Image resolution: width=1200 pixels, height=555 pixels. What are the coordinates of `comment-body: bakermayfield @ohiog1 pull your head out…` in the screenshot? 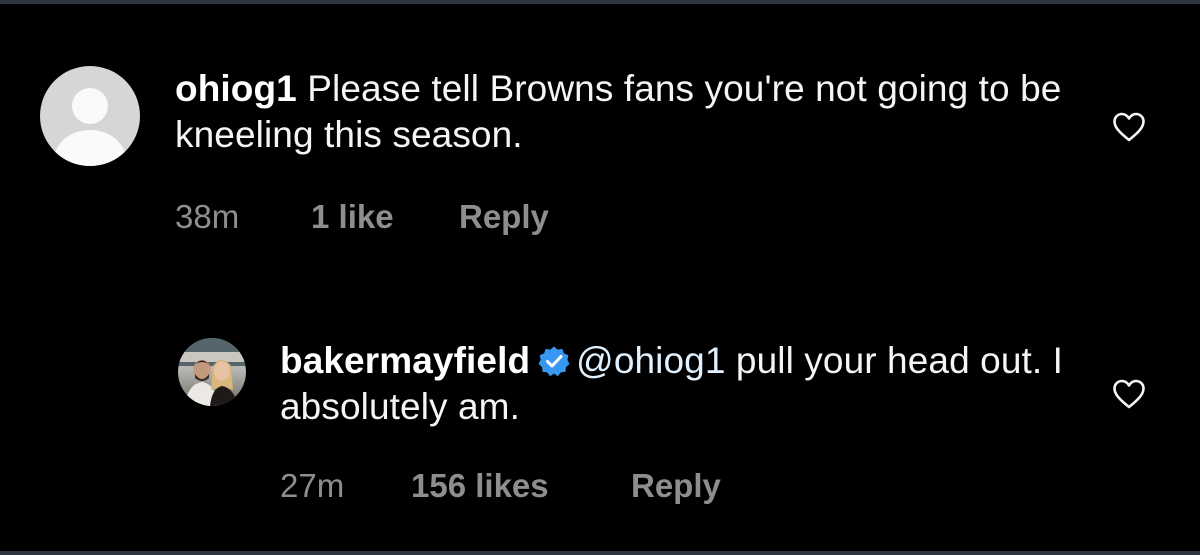 It's located at (680, 384).